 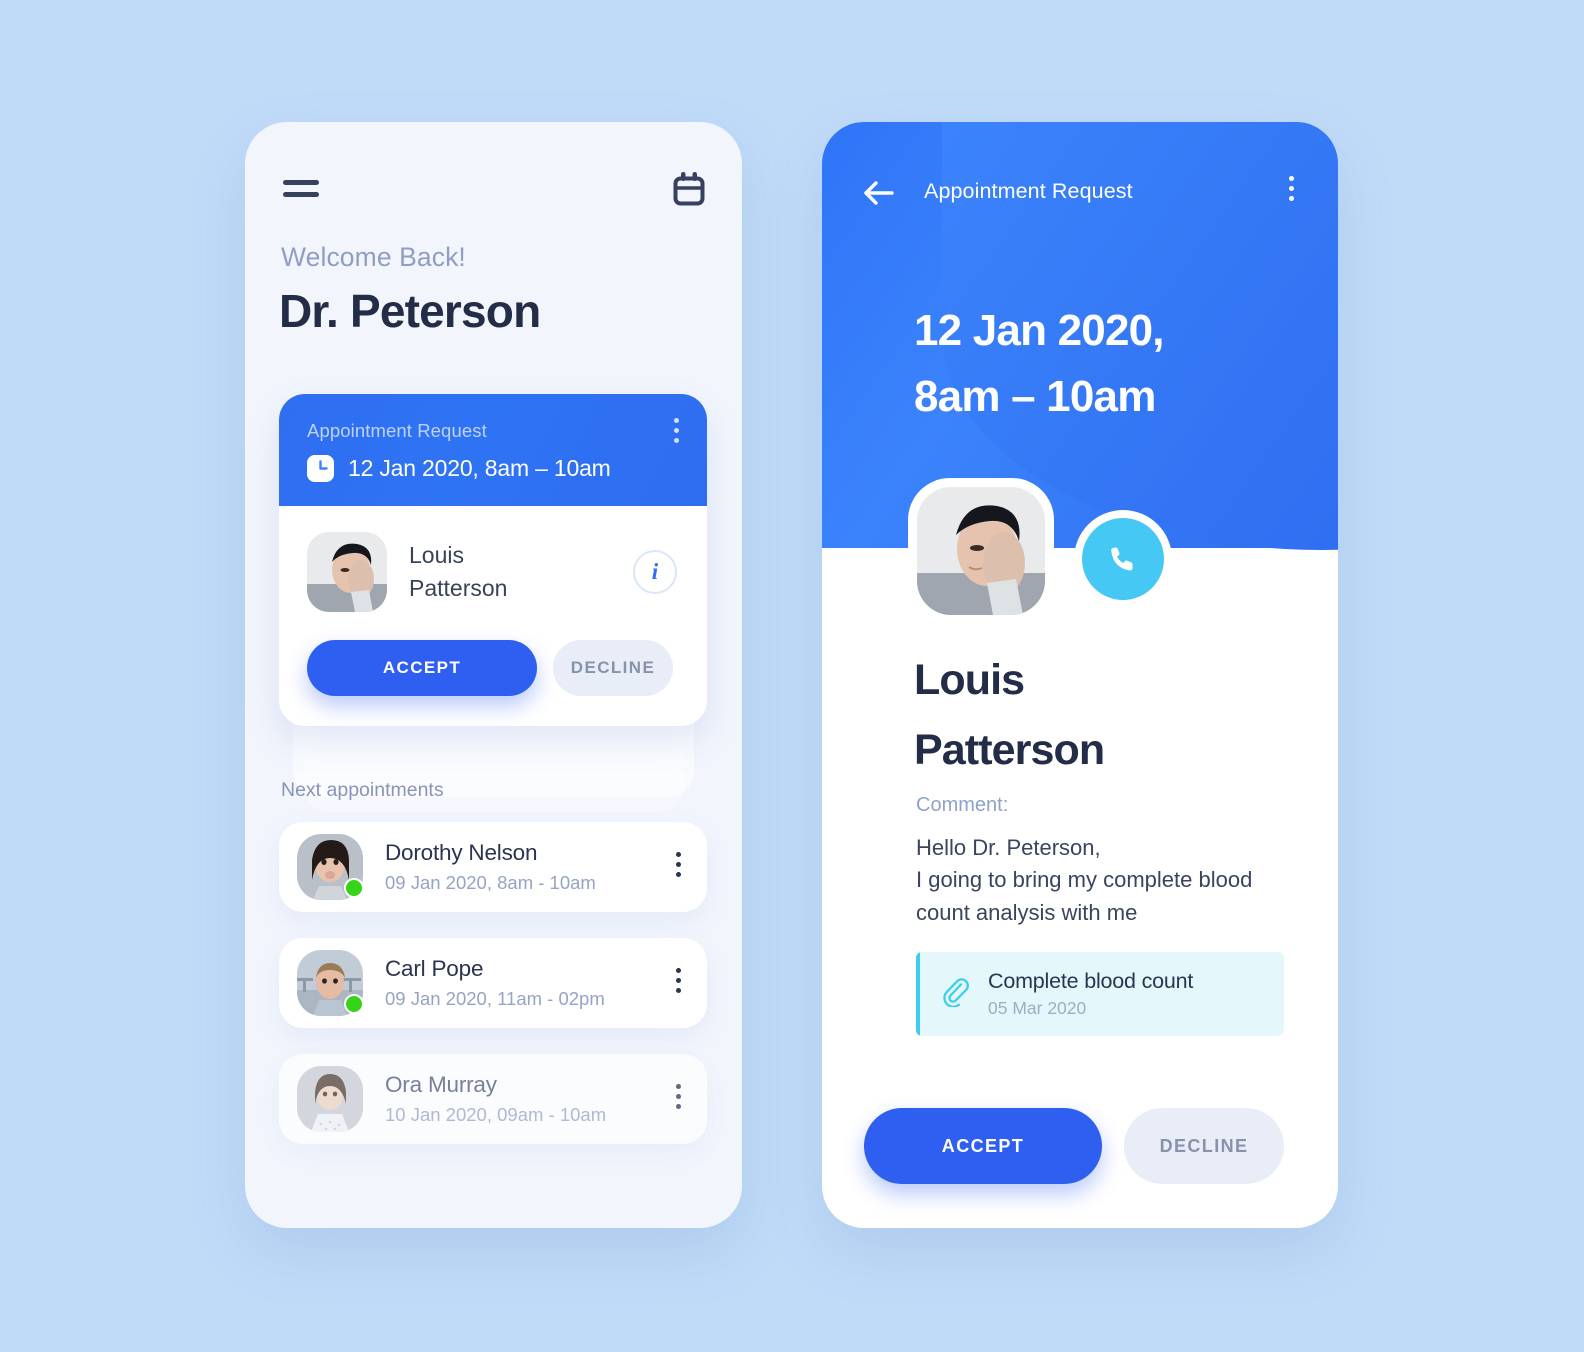 I want to click on request-card-datetime-row: 12 Jan 2020, 8am – 10am, so click(x=493, y=468).